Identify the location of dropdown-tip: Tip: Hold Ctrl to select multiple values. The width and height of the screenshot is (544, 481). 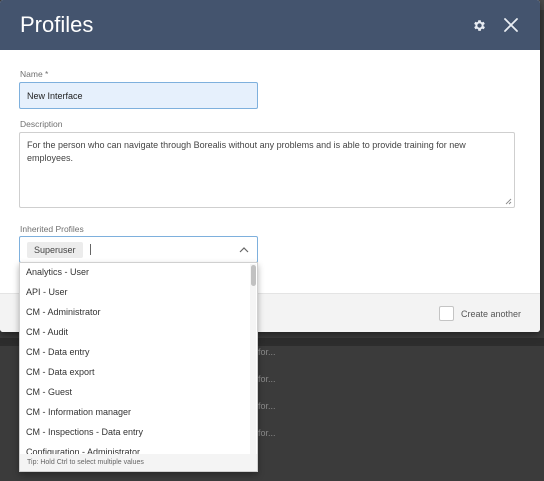
(138, 462).